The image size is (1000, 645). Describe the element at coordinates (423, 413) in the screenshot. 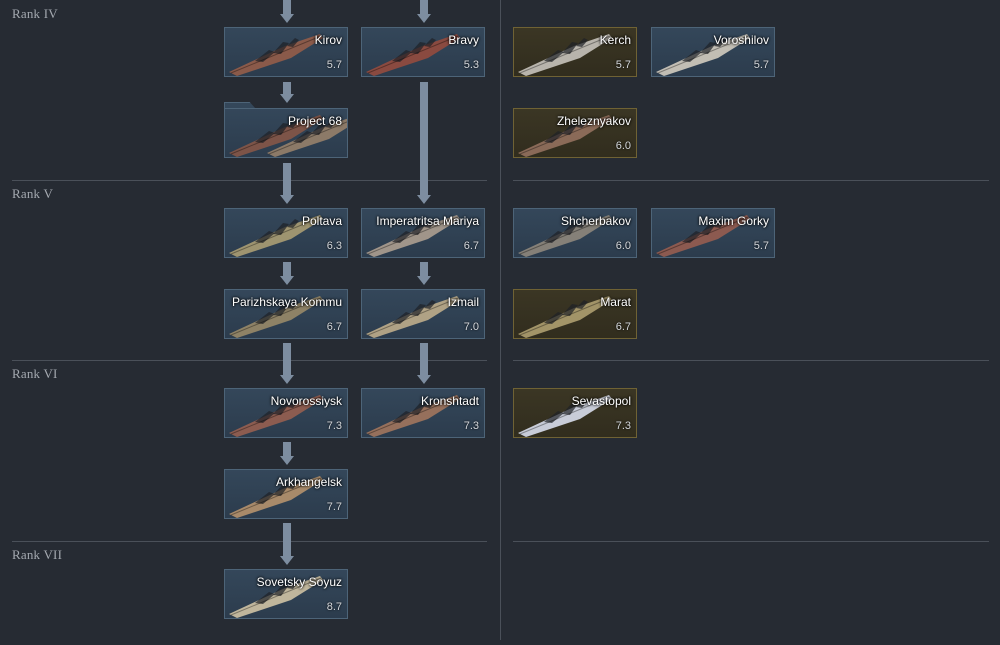

I see `vehicle-card-kronshtadt: Kronshtadt 7.3` at that location.